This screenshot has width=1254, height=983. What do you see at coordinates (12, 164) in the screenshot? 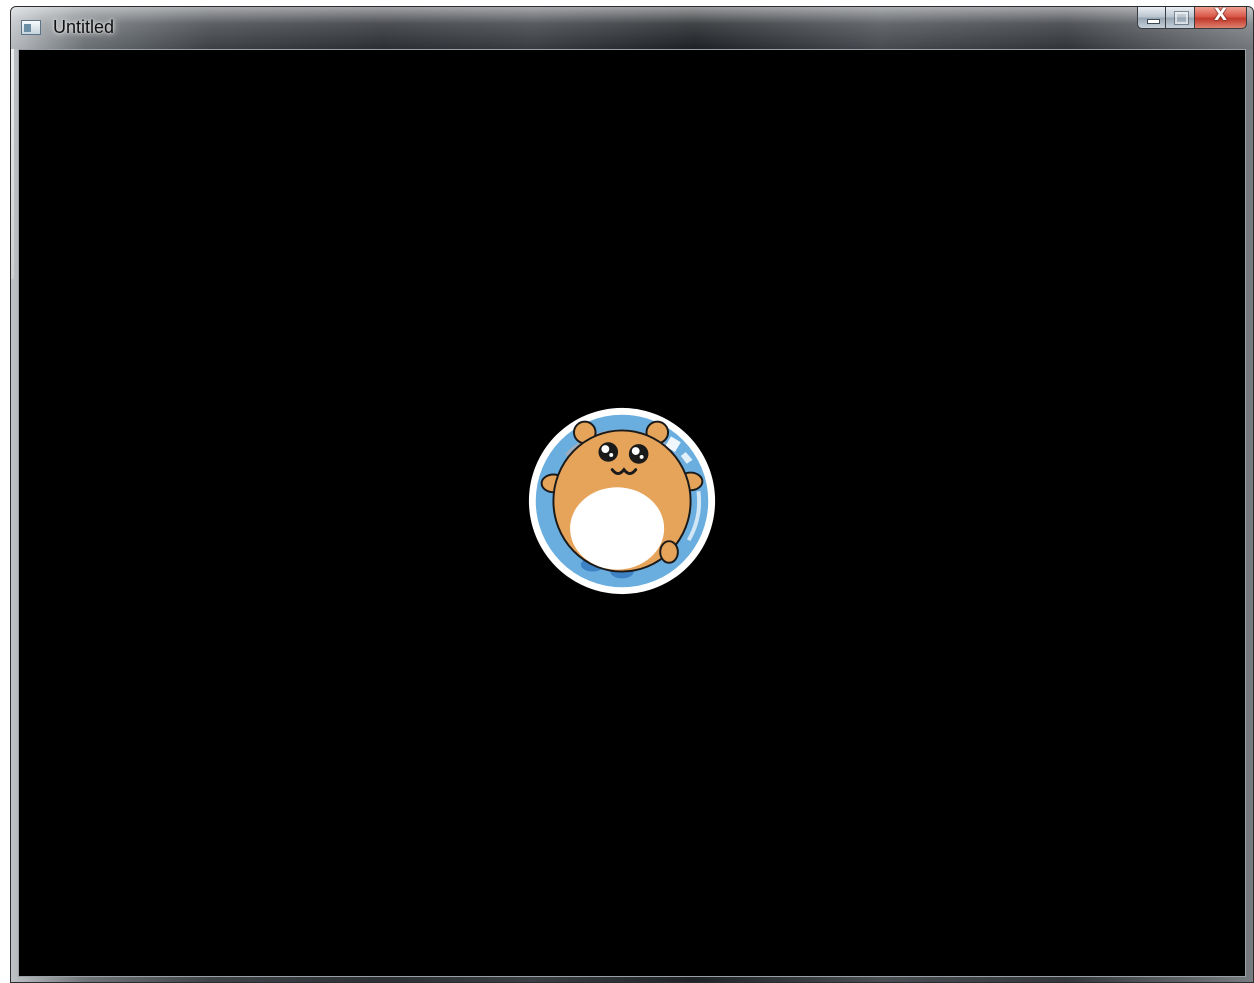
I see `window-left-edge` at bounding box center [12, 164].